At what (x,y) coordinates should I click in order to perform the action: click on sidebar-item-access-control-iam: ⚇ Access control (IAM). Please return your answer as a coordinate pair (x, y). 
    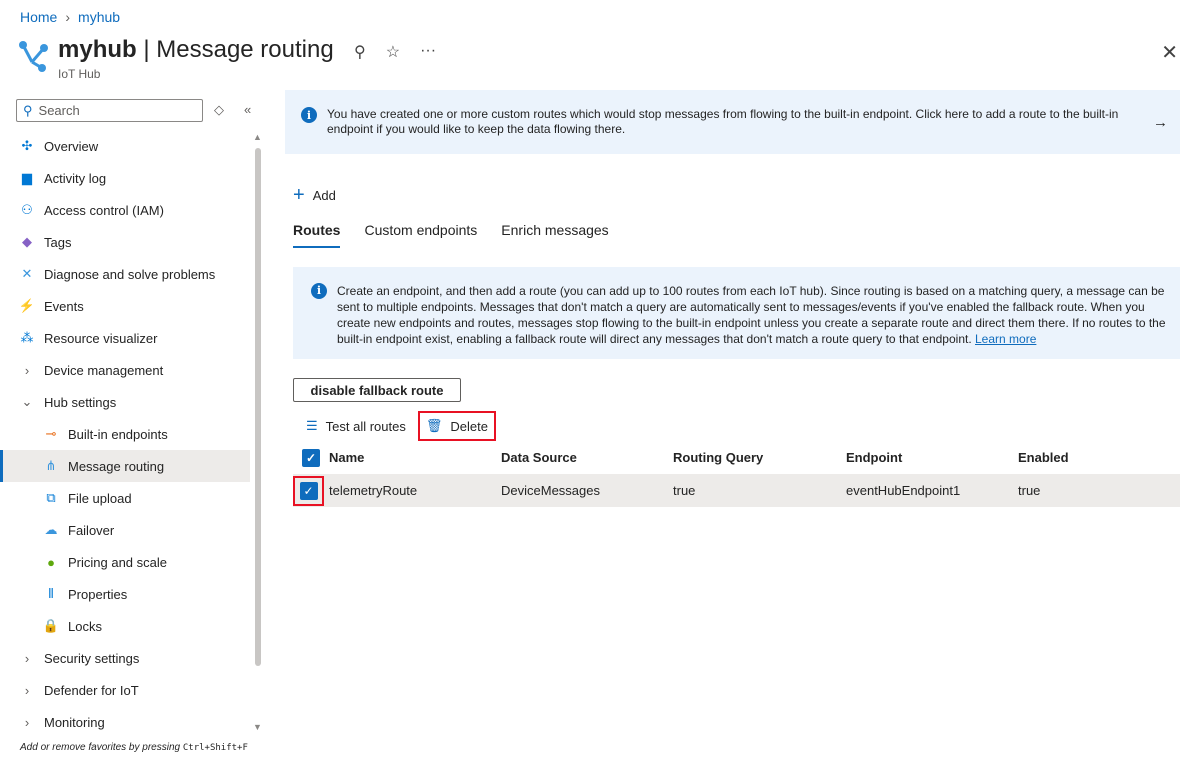
    Looking at the image, I should click on (125, 210).